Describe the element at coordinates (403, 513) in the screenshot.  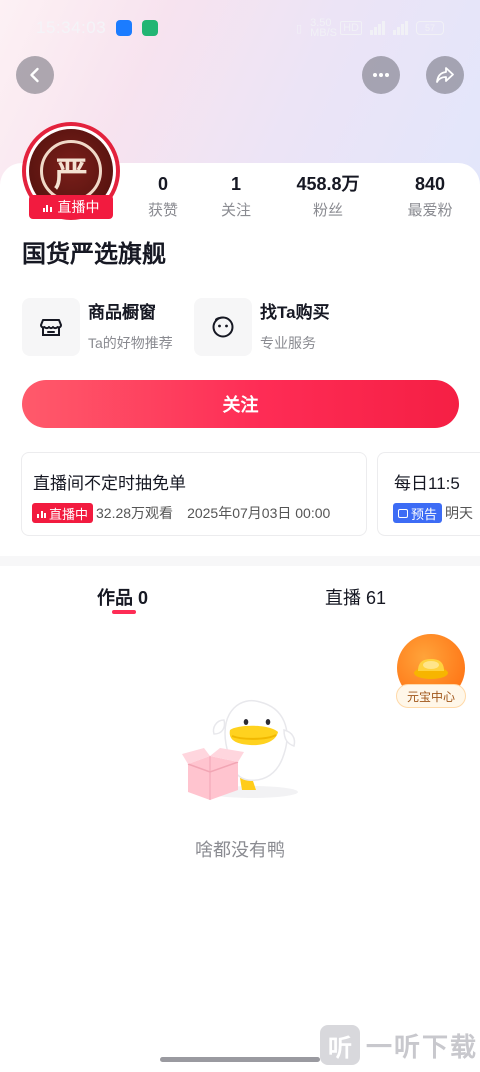
I see `tv-icon` at that location.